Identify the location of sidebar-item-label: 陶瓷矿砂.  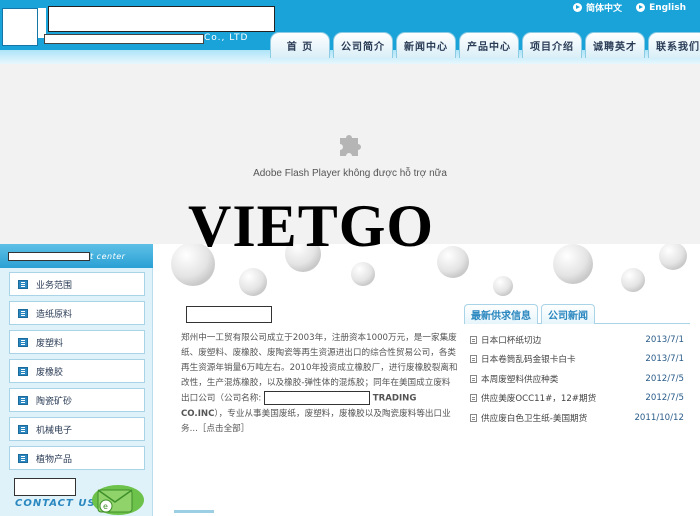
(54, 401).